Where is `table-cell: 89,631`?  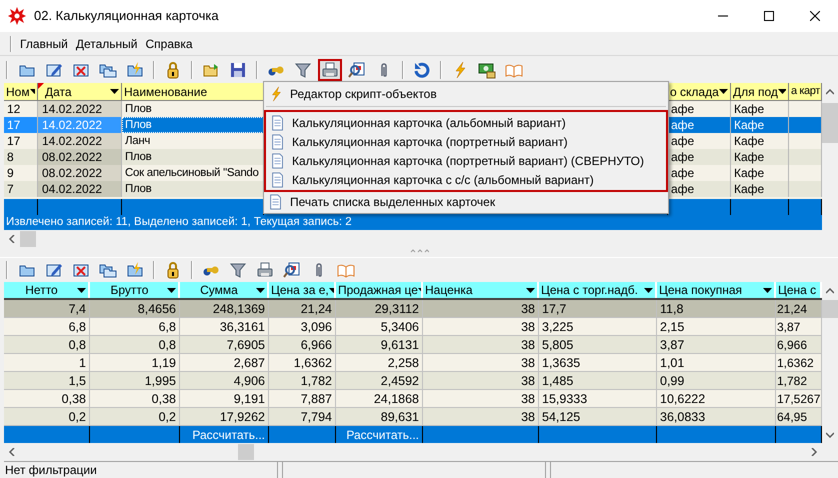
table-cell: 89,631 is located at coordinates (399, 416).